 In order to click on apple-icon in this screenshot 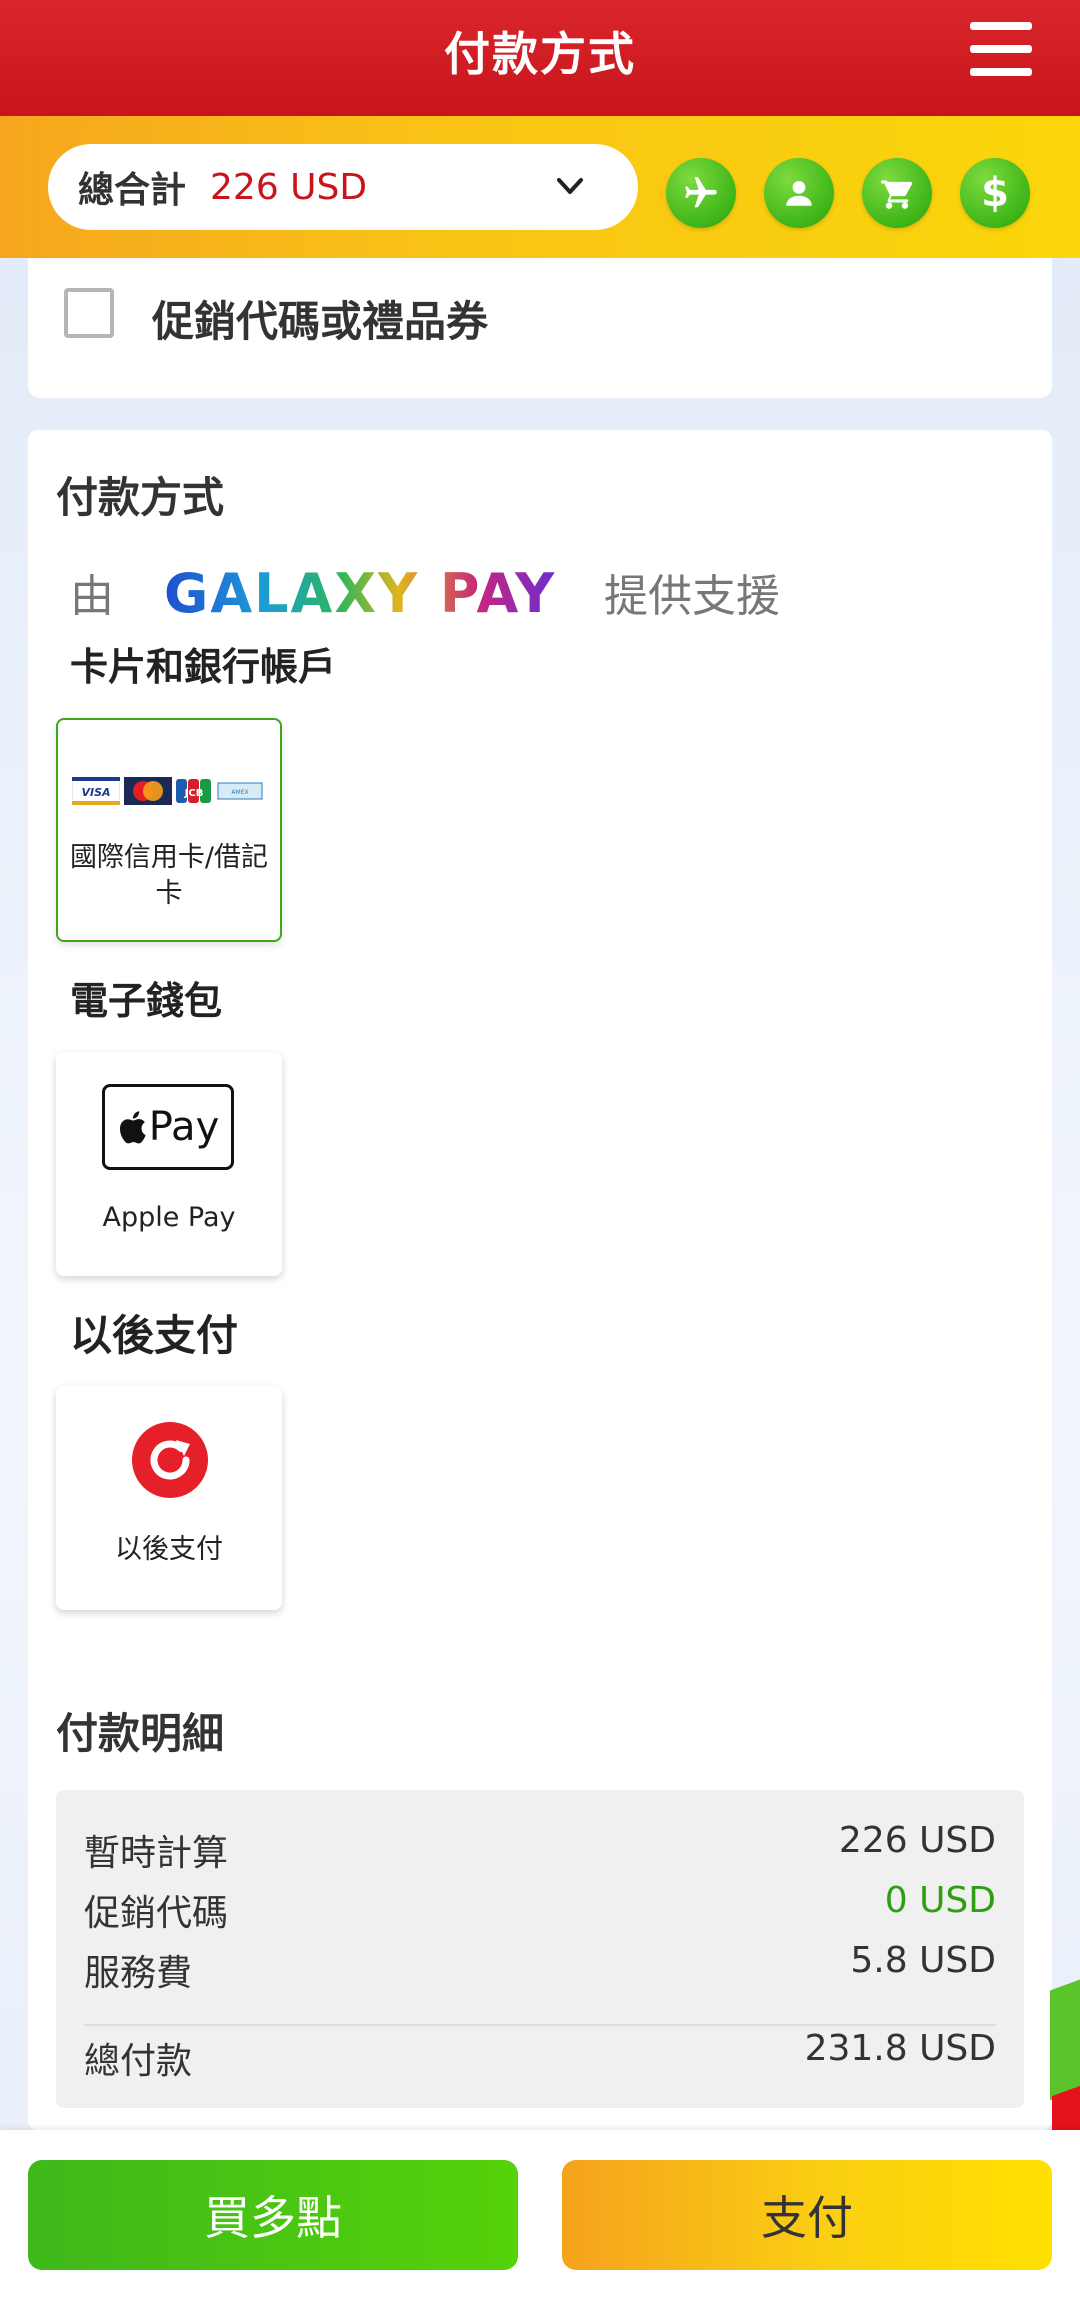, I will do `click(132, 1127)`.